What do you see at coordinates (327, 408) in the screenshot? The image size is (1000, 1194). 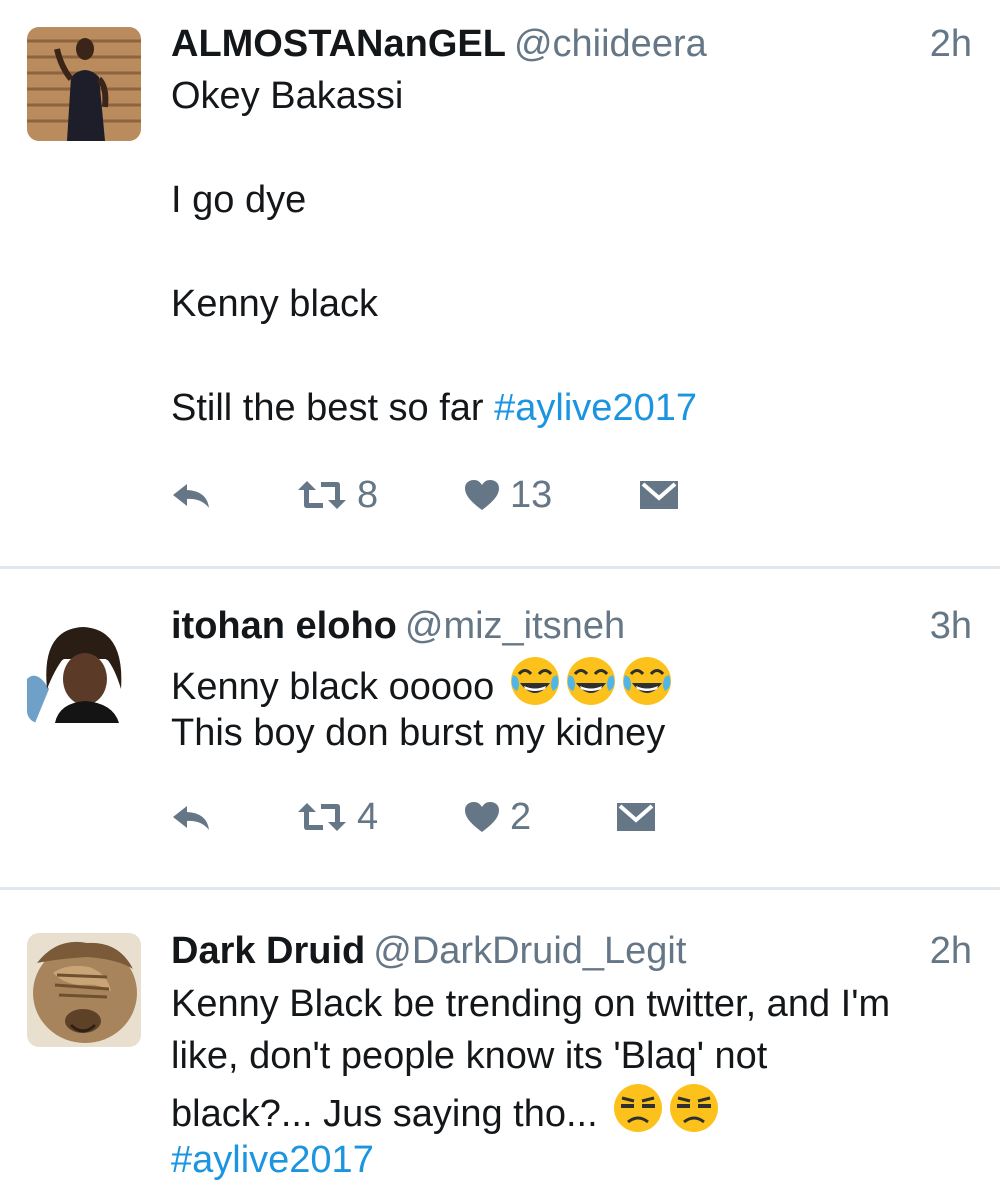 I see `tweet-line-text: Still the best so far` at bounding box center [327, 408].